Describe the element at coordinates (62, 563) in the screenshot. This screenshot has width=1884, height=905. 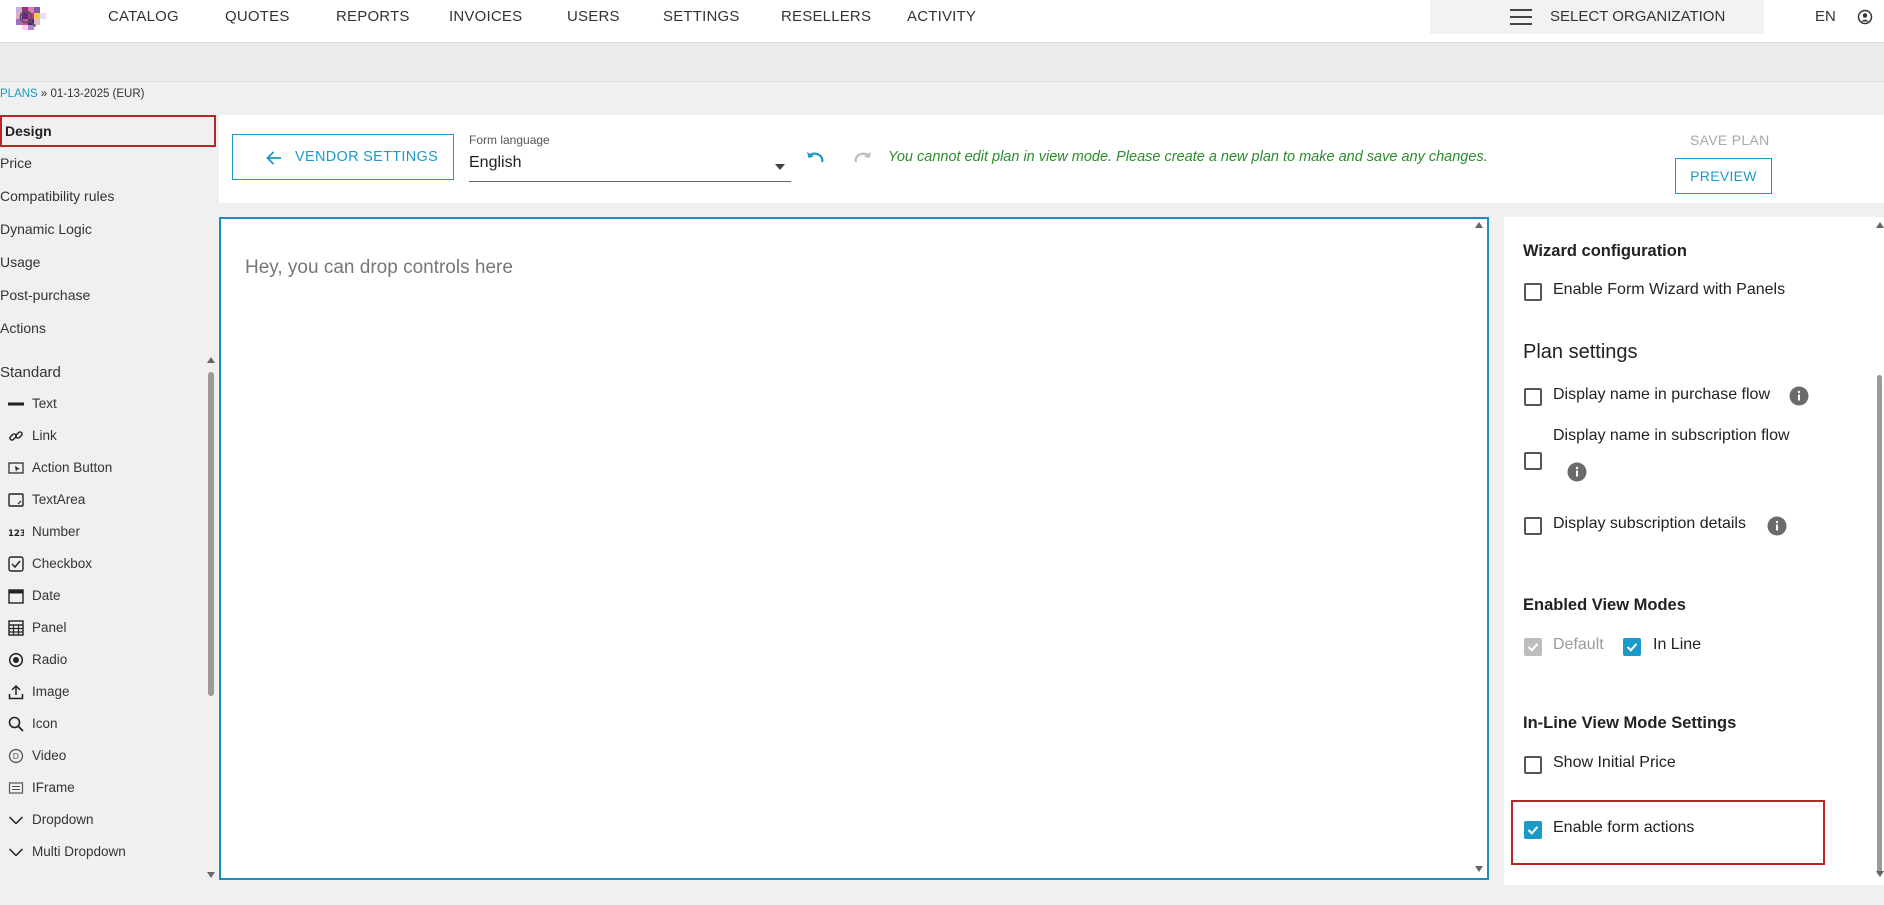
I see `control-label: Checkbox` at that location.